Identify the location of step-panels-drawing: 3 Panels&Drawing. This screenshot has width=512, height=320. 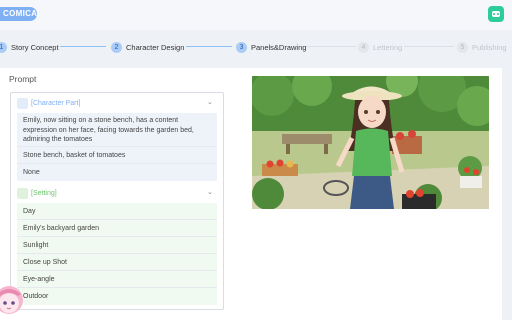
(271, 47).